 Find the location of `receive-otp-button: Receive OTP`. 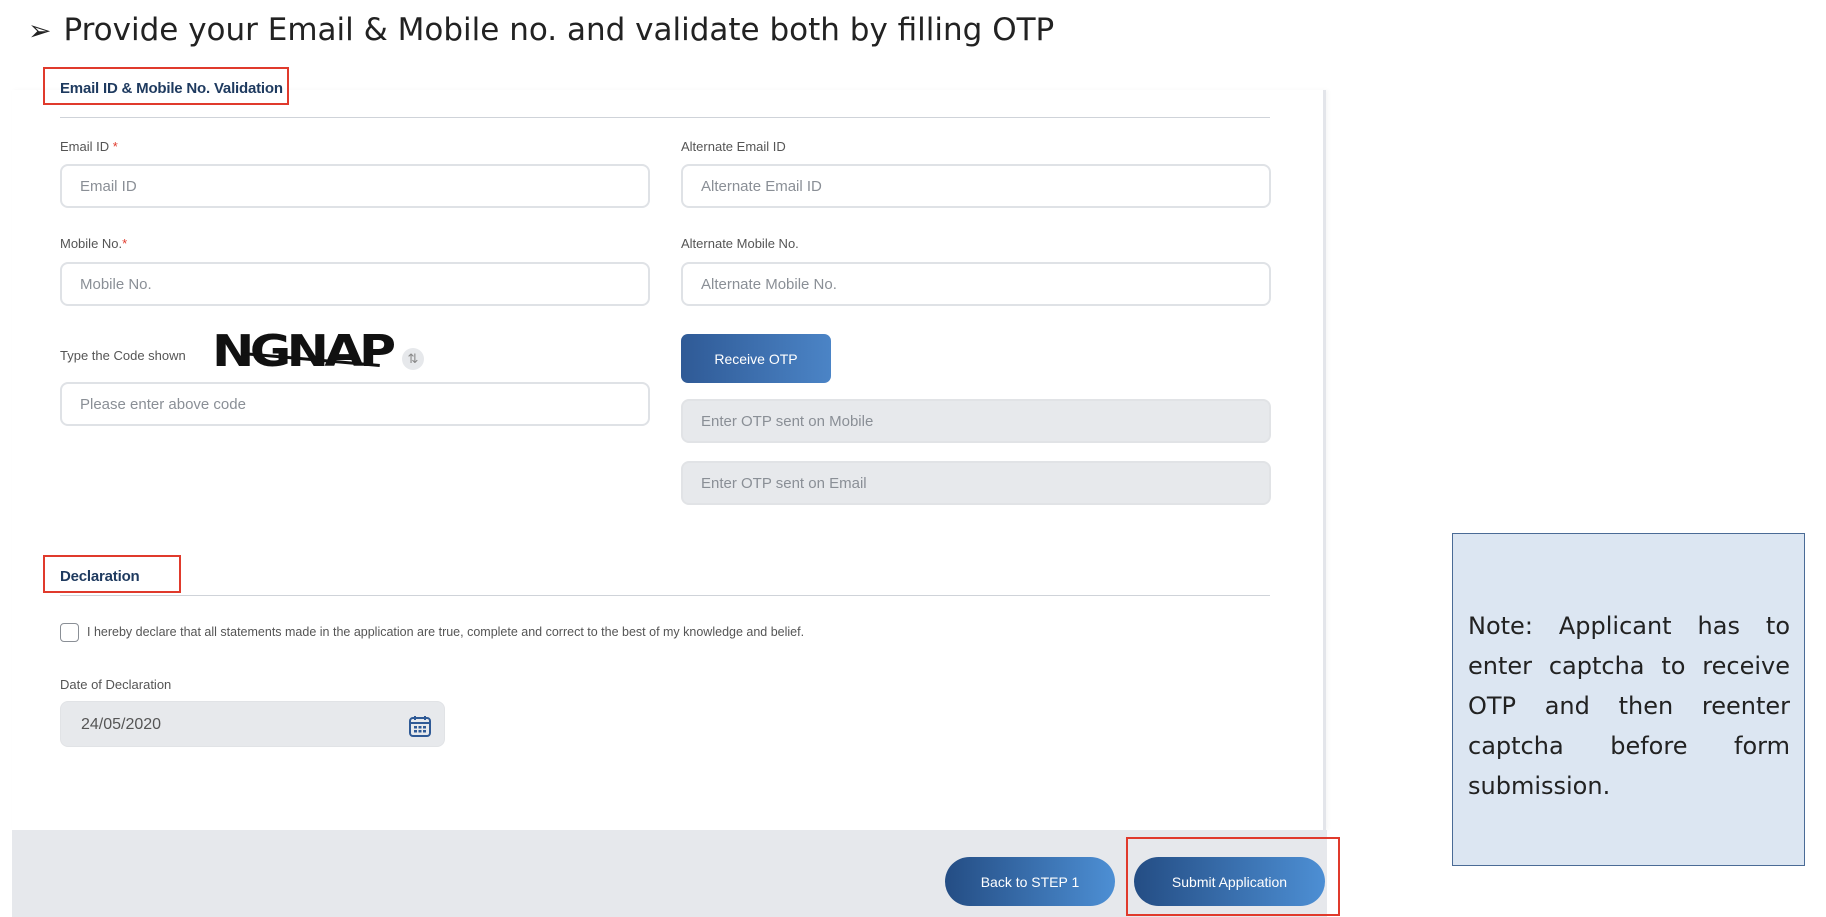

receive-otp-button: Receive OTP is located at coordinates (756, 358).